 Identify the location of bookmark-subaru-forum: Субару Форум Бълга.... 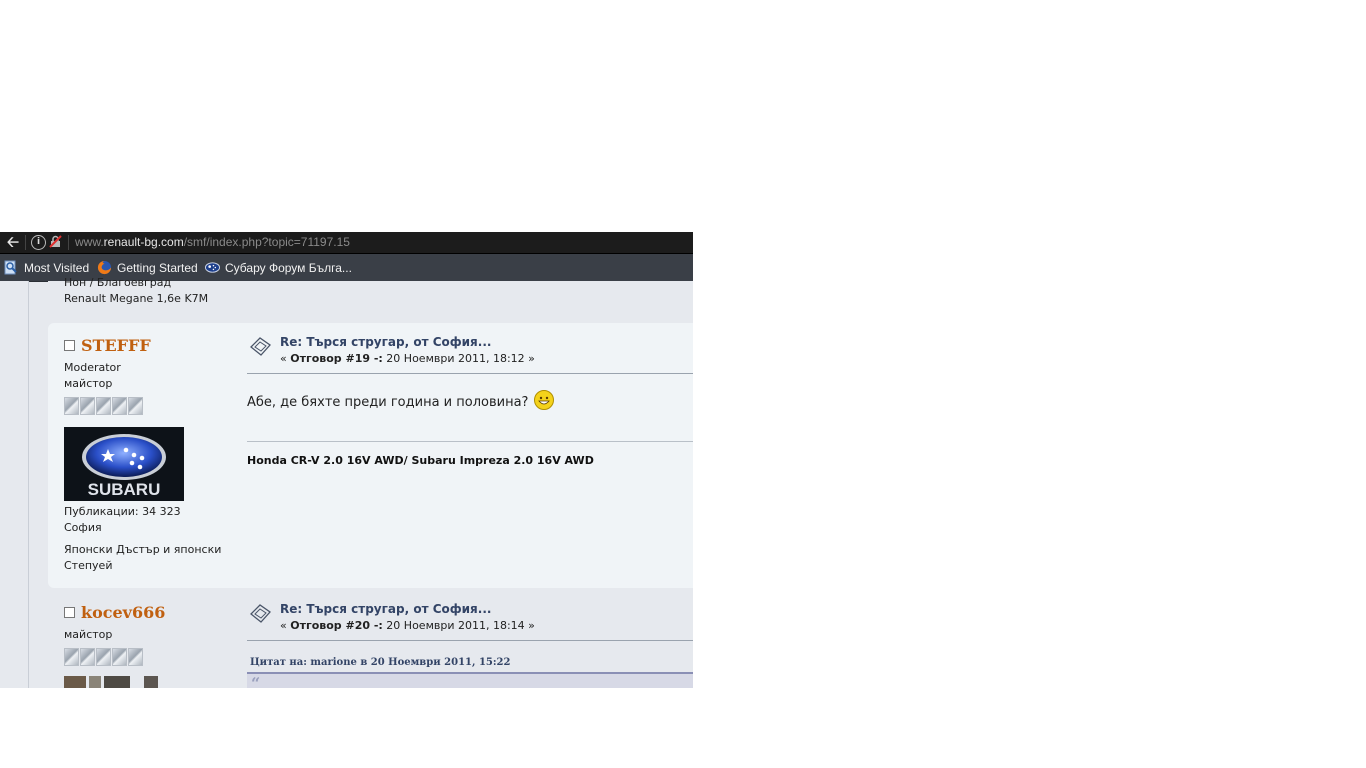
(278, 267).